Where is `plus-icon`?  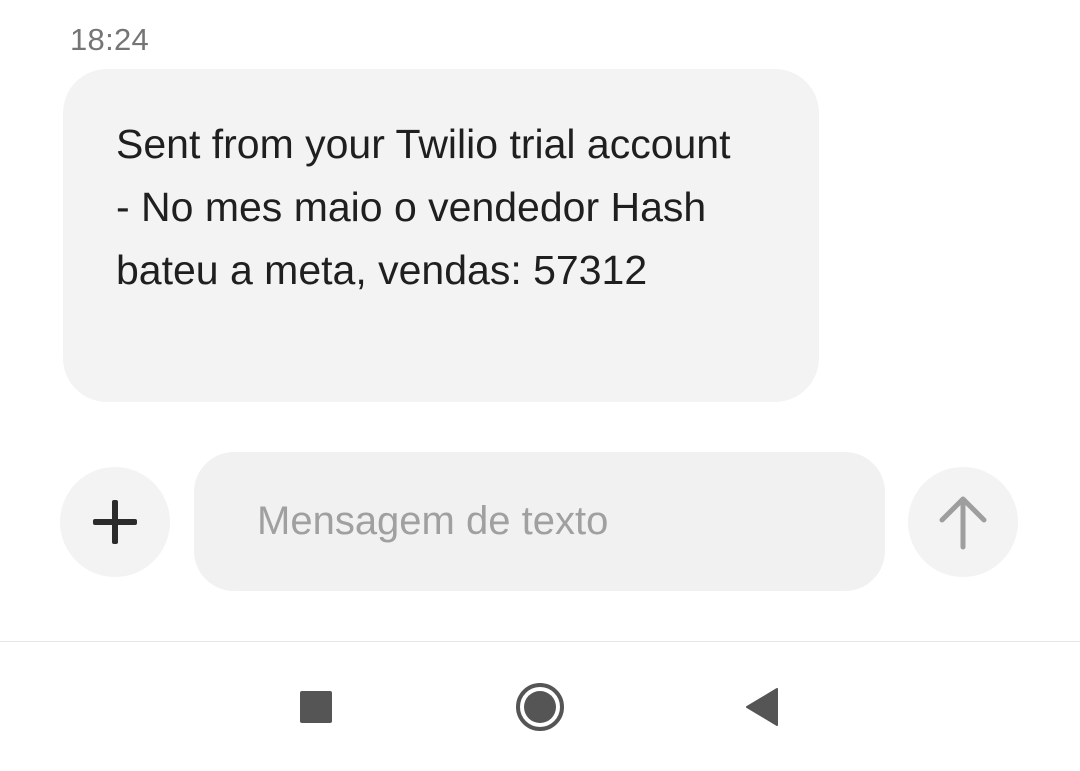
plus-icon is located at coordinates (115, 522).